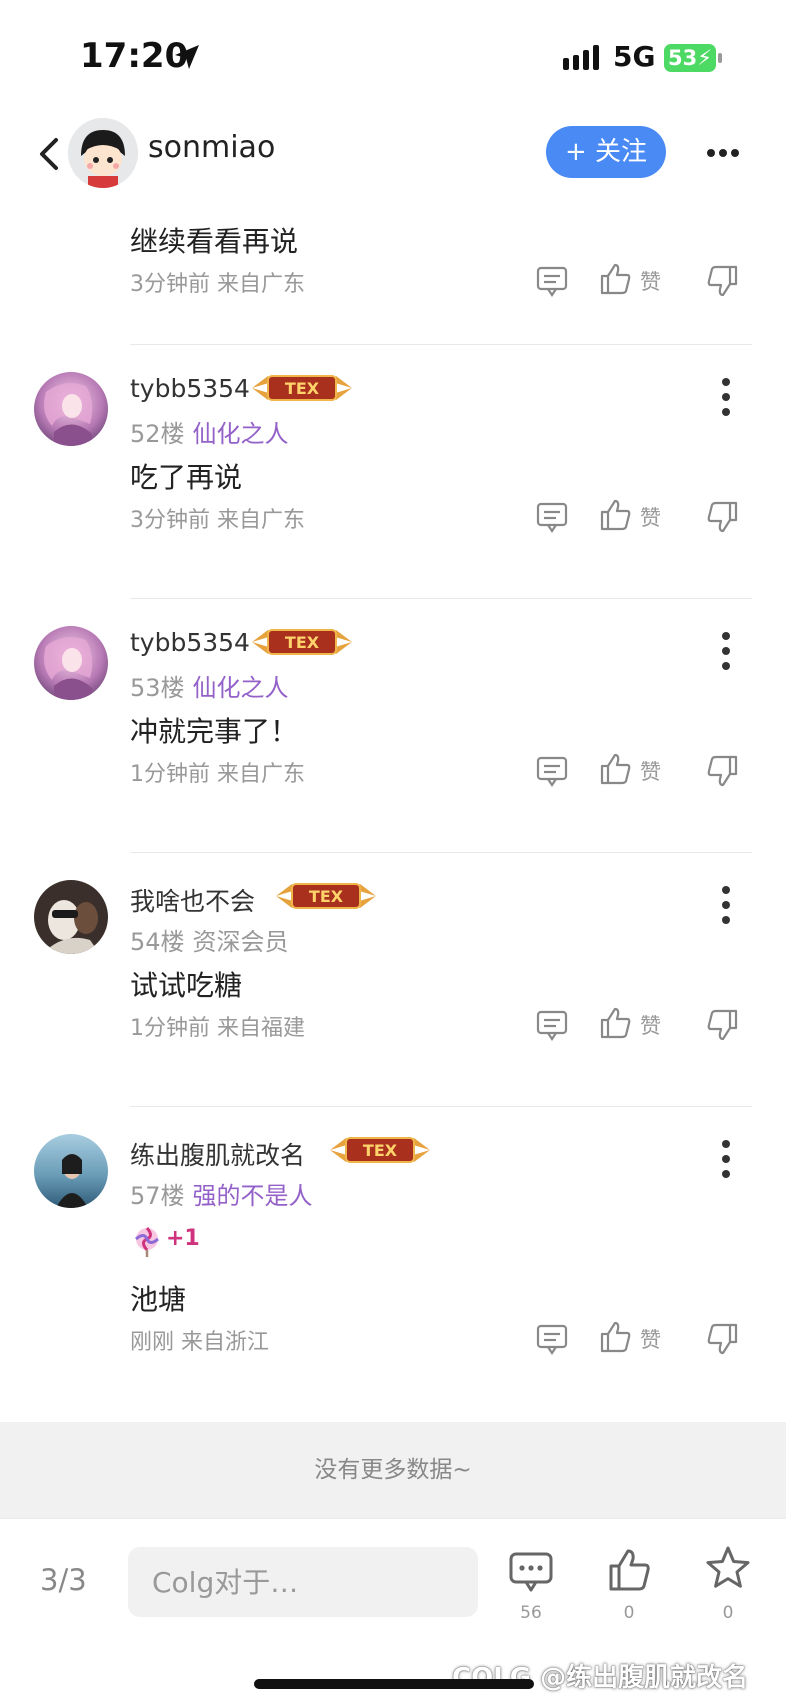 Image resolution: width=786 pixels, height=1705 pixels. Describe the element at coordinates (394, 1684) in the screenshot. I see `home-indicator` at that location.